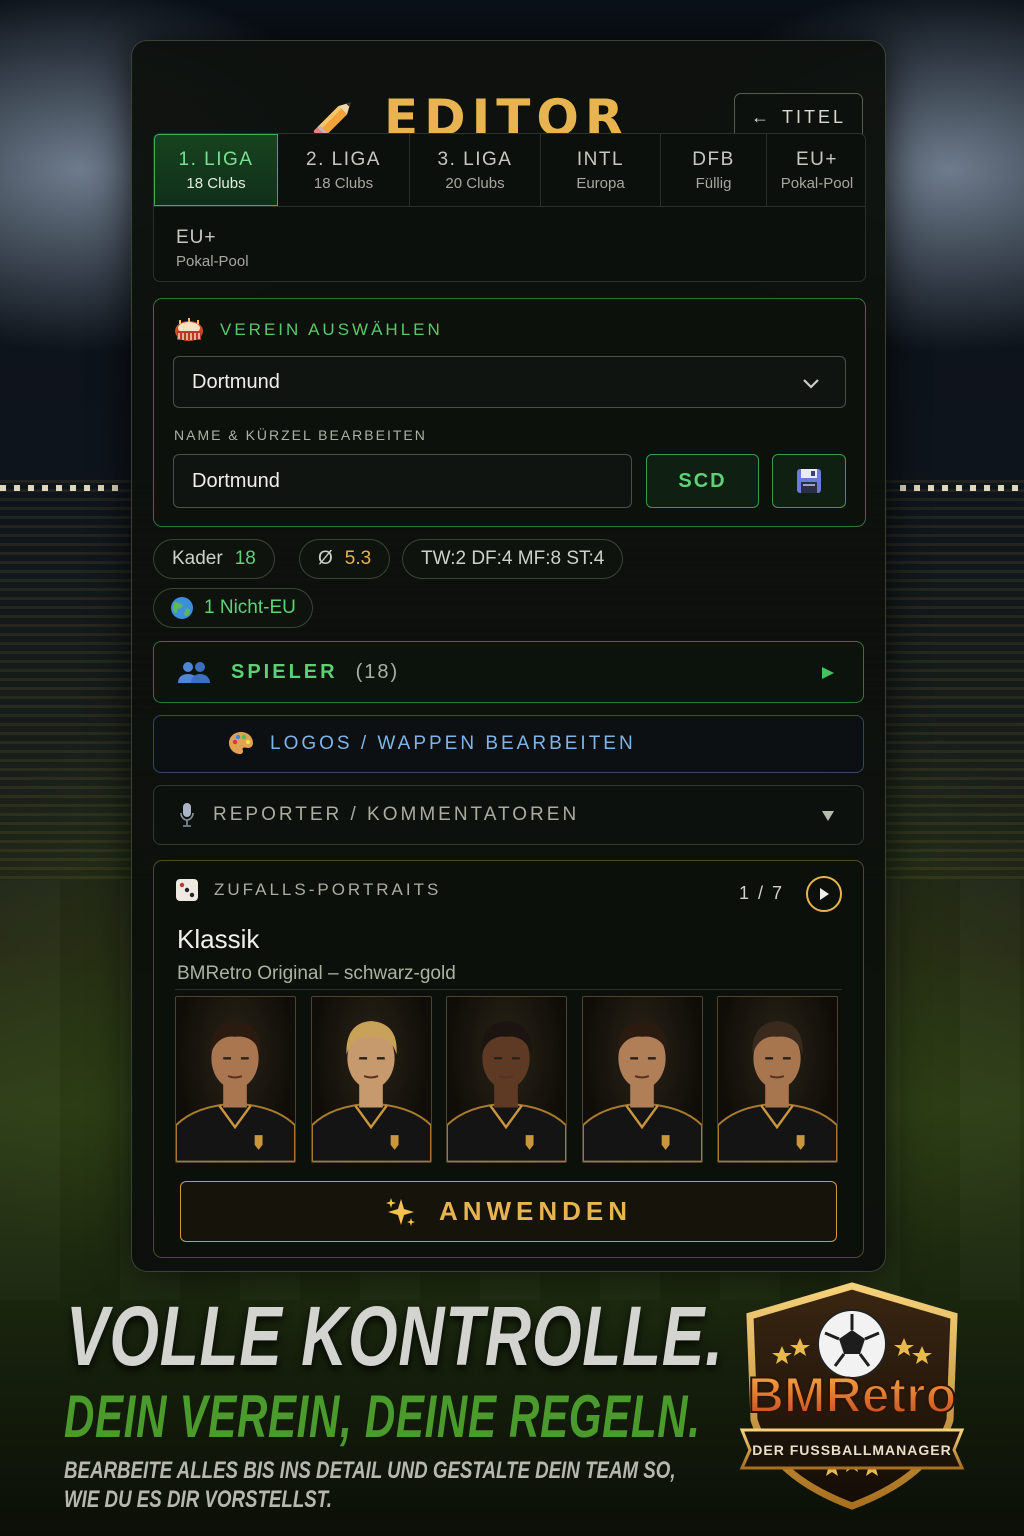 The height and width of the screenshot is (1536, 1024). Describe the element at coordinates (400, 1211) in the screenshot. I see `sparkles-icon` at that location.